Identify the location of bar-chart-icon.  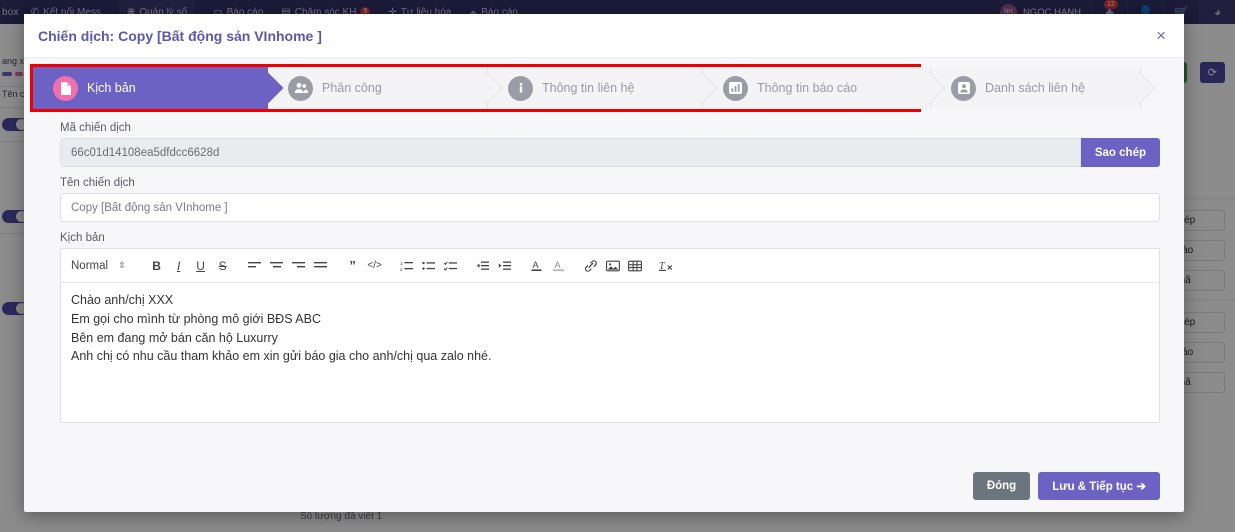
(735, 88).